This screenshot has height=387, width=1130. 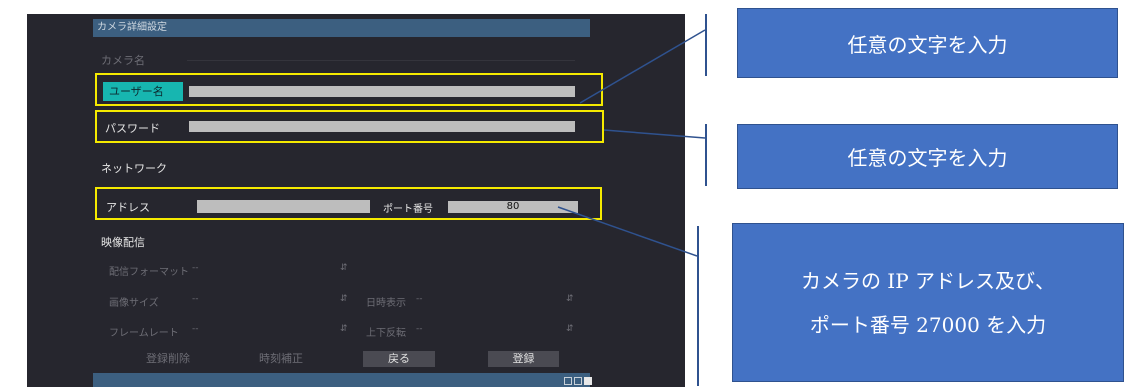 I want to click on callout-username-note: 任意の文字を入力, so click(x=927, y=43).